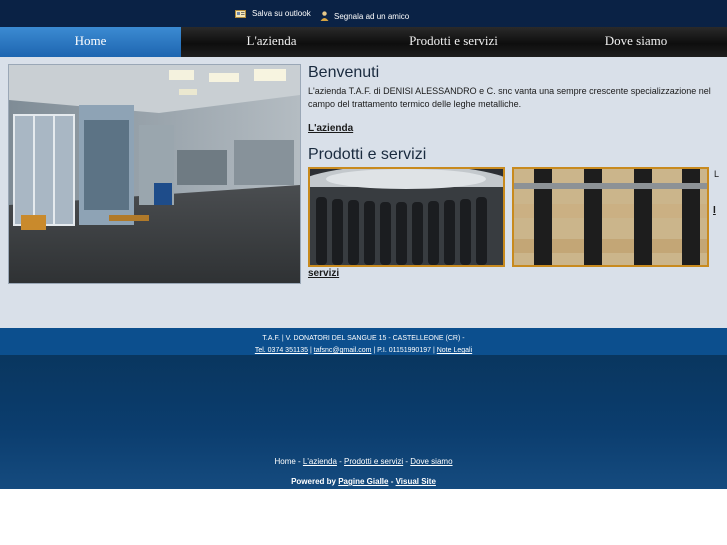 This screenshot has height=545, width=727. What do you see at coordinates (416, 481) in the screenshot?
I see `visual-site-link: Visual Site` at bounding box center [416, 481].